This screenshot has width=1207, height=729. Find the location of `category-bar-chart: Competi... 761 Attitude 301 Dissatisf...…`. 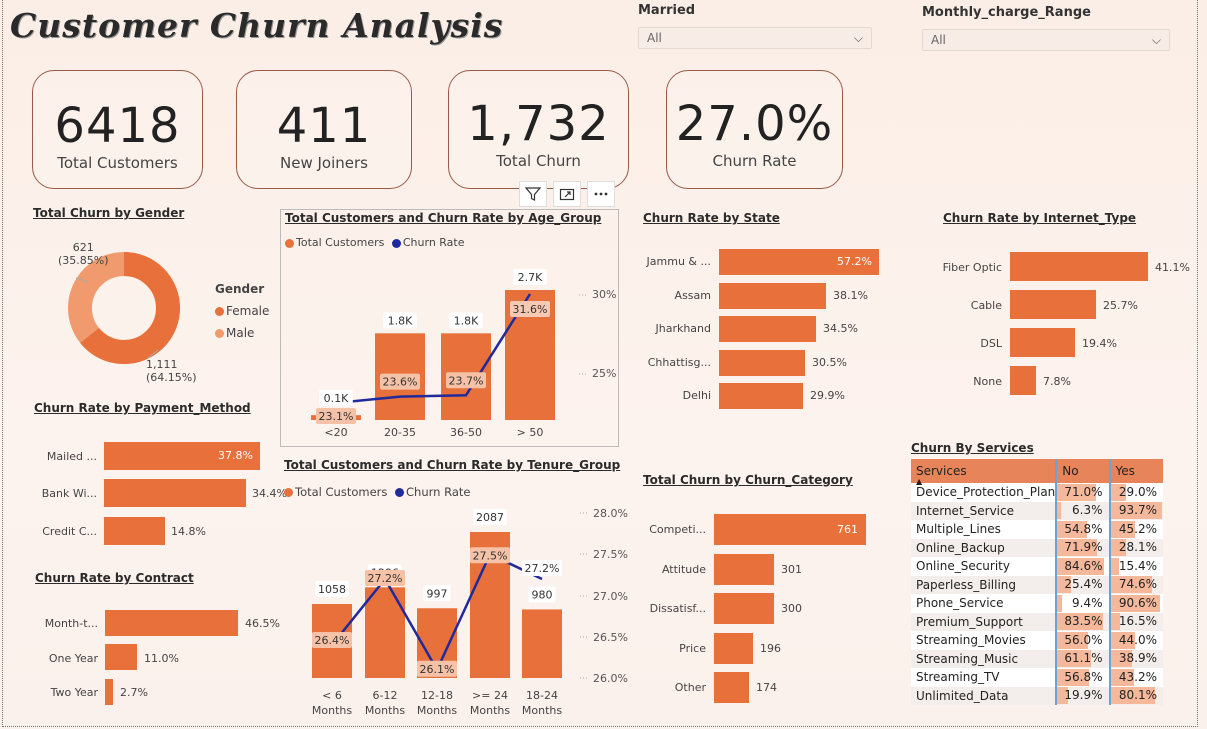

category-bar-chart: Competi... 761 Attitude 301 Dissatisf...… is located at coordinates (765, 610).